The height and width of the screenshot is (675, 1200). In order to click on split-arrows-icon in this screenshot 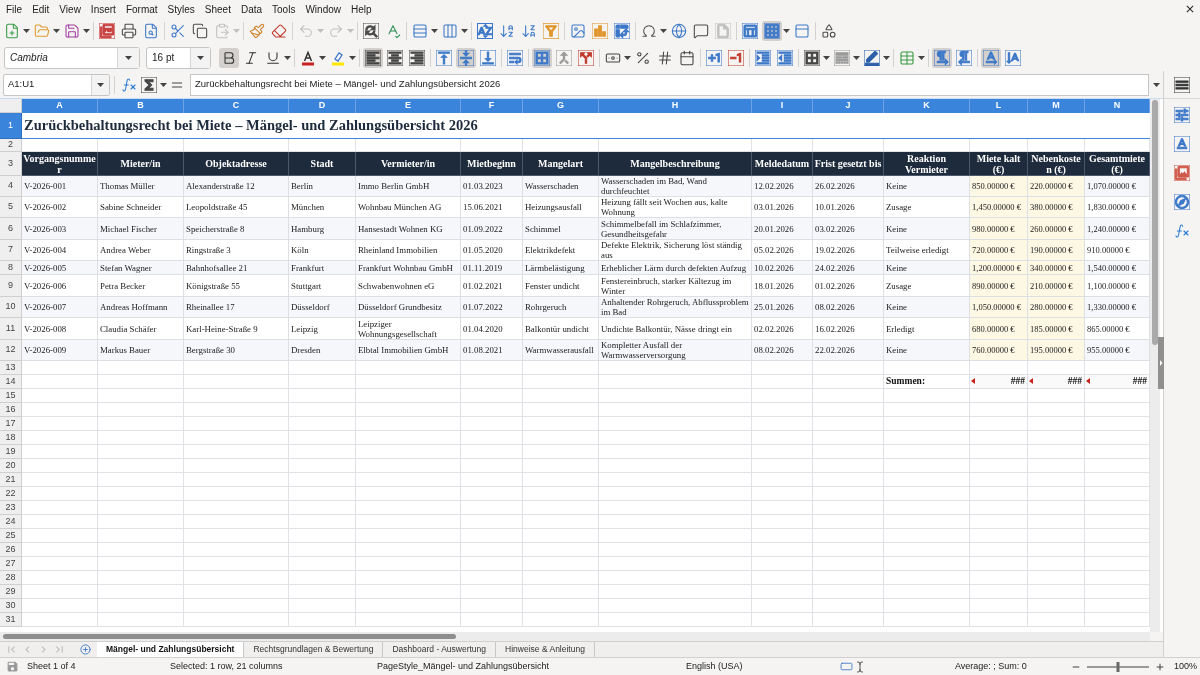, I will do `click(586, 57)`.